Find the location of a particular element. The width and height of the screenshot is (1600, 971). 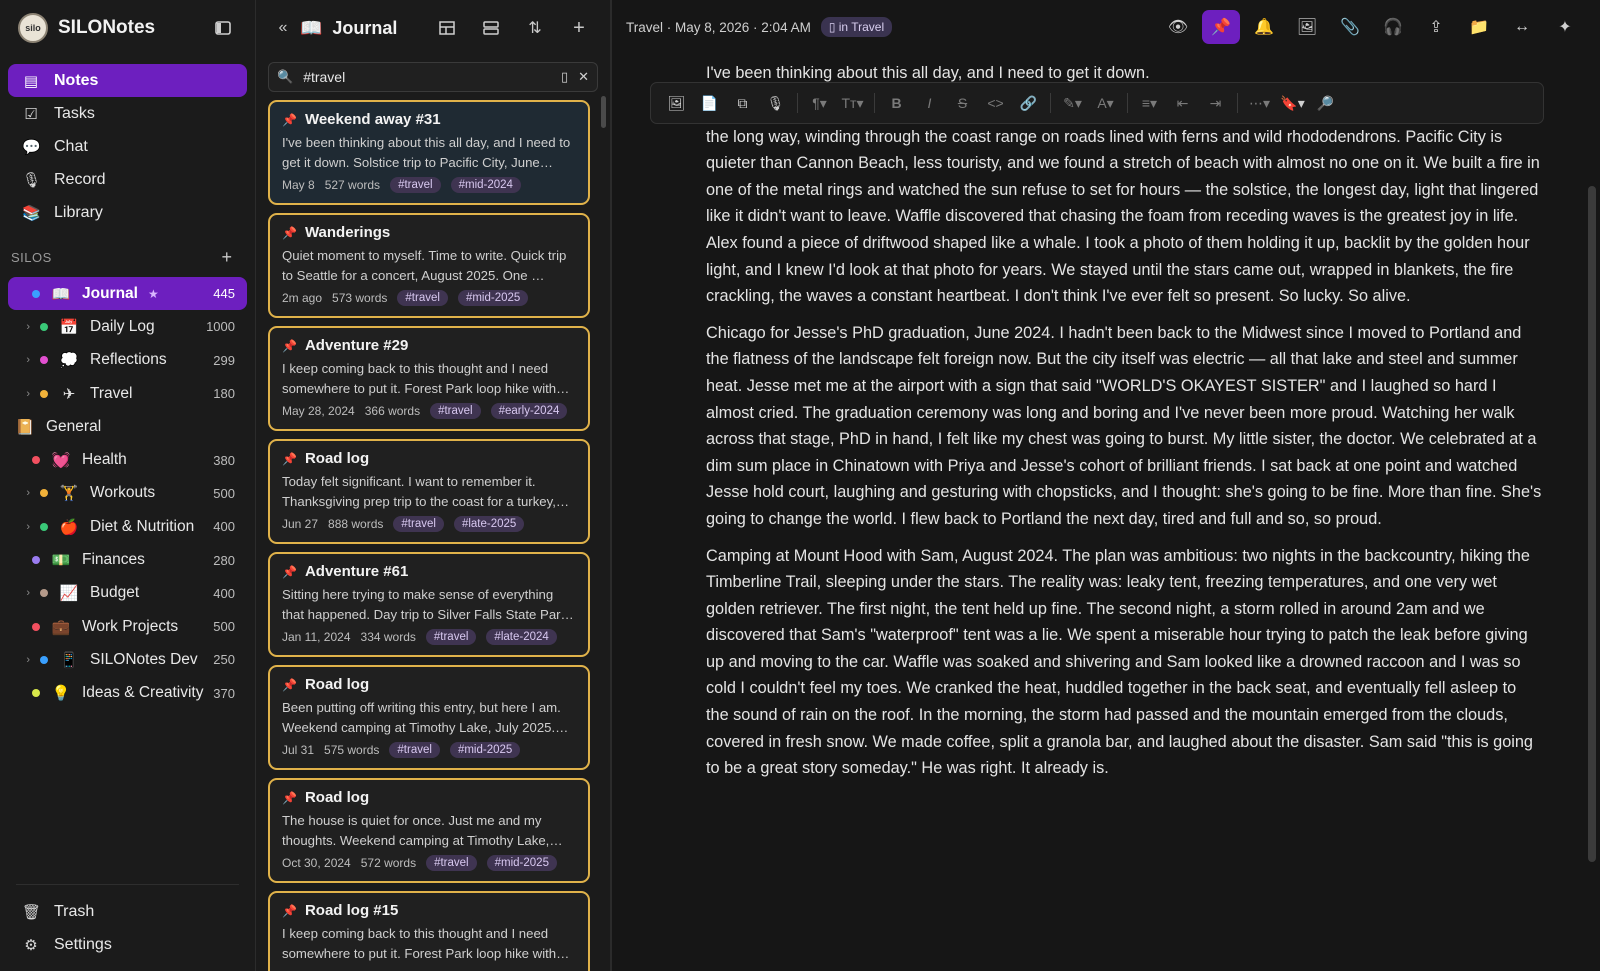

link-icon: 🔗 is located at coordinates (1028, 103).